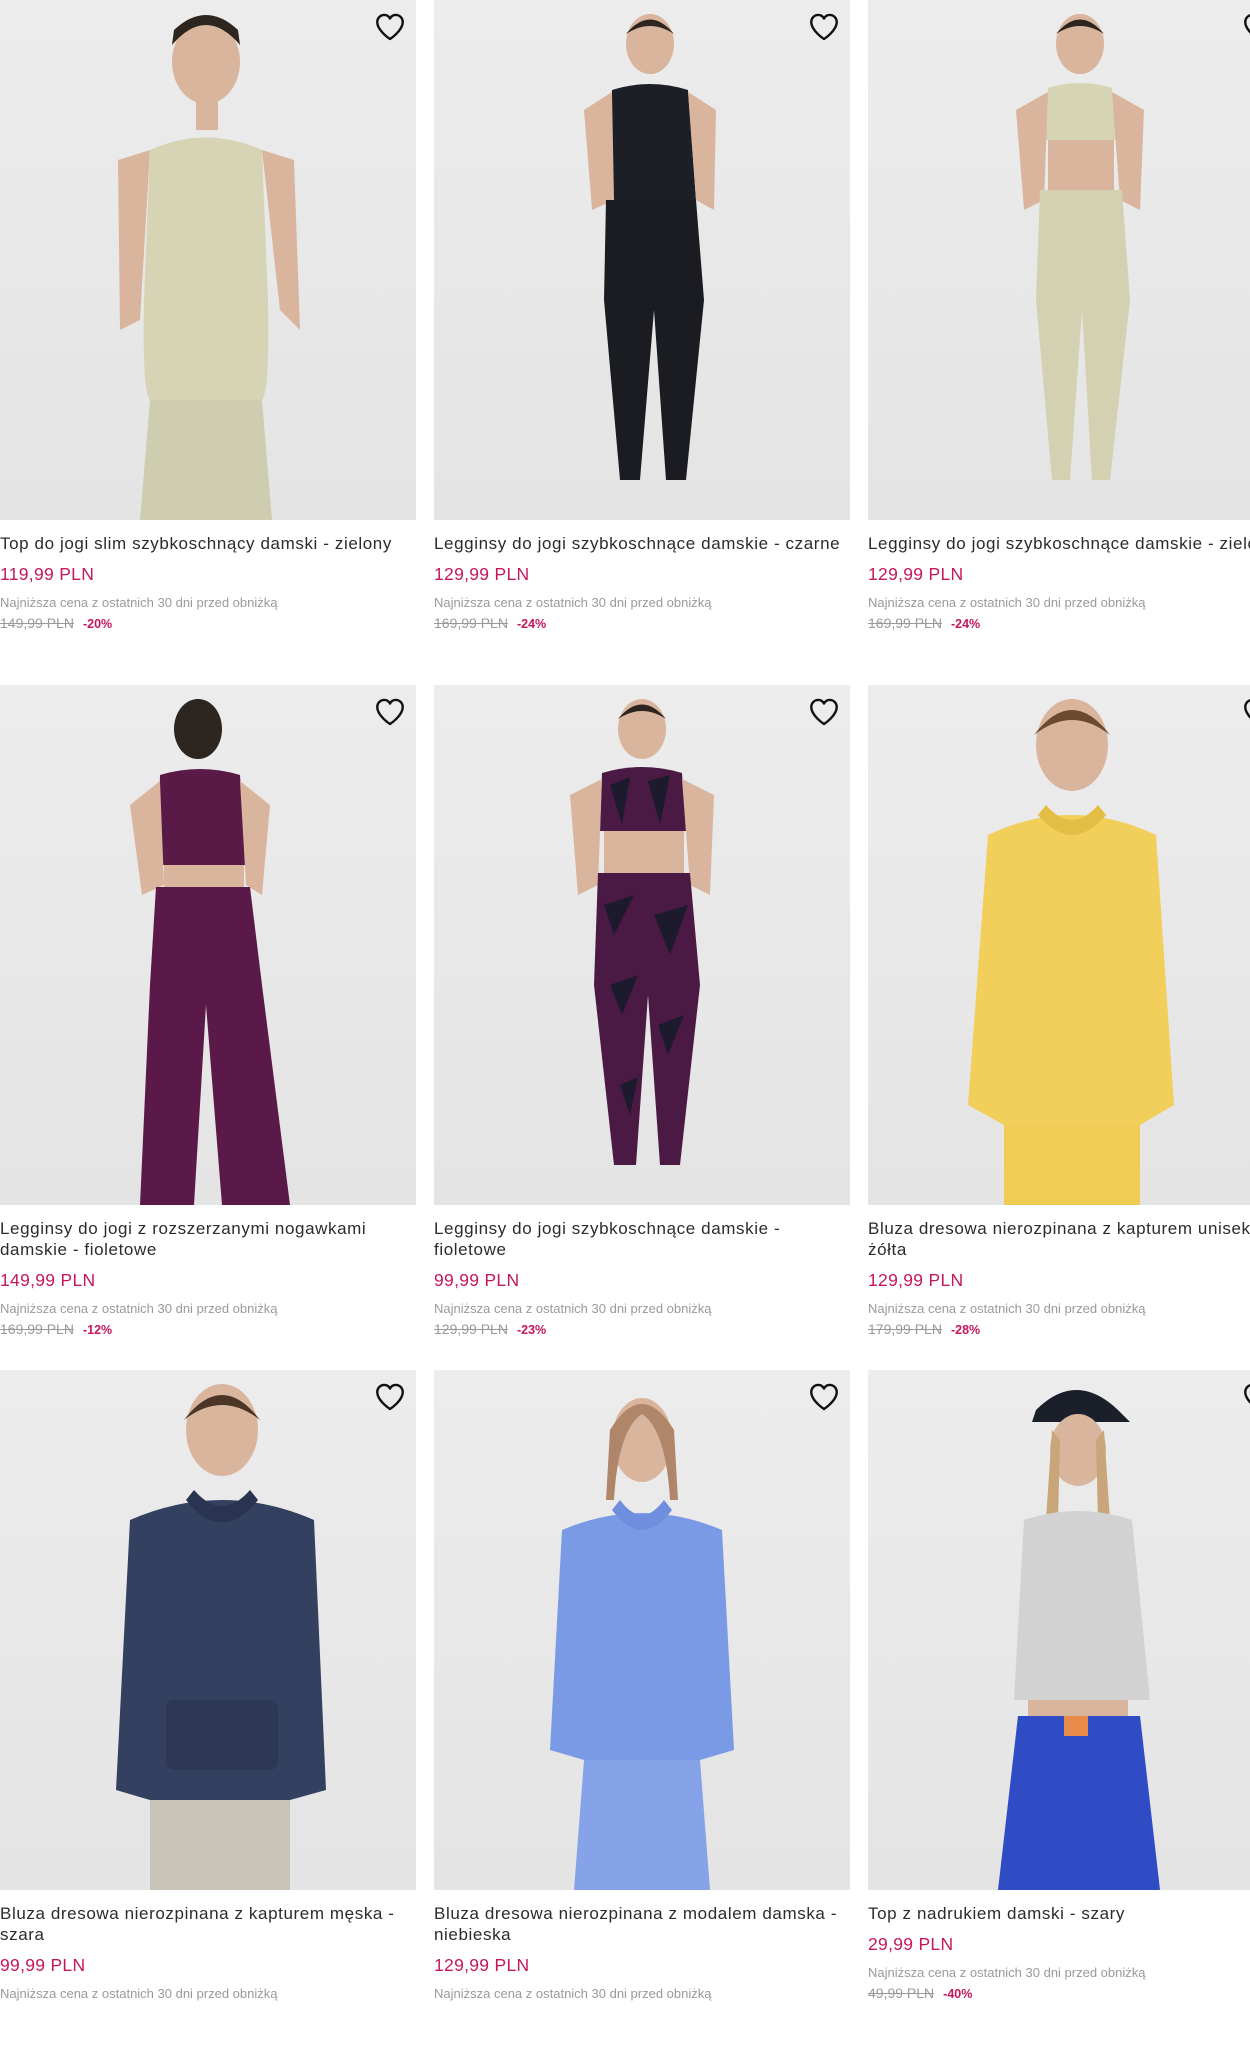 The height and width of the screenshot is (2045, 1250). What do you see at coordinates (47, 574) in the screenshot?
I see `product-price: 119,99 PLN` at bounding box center [47, 574].